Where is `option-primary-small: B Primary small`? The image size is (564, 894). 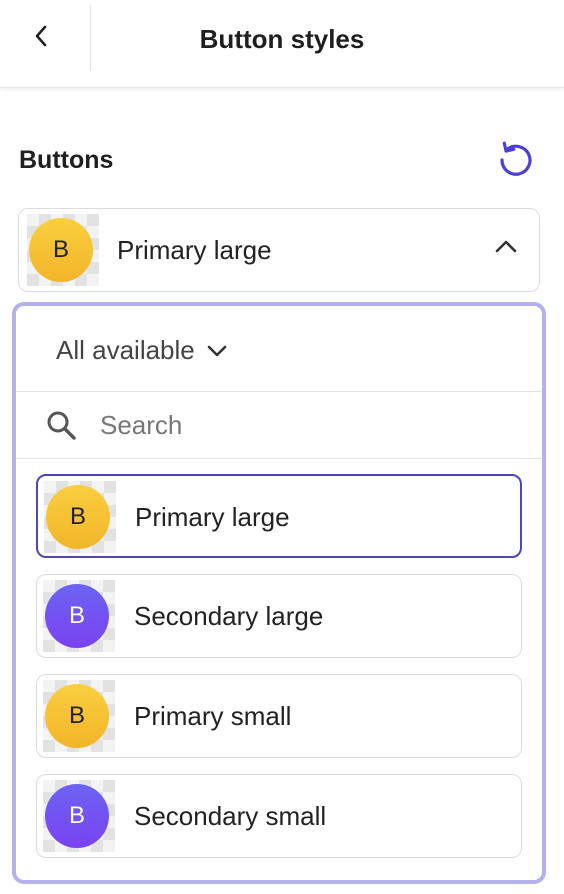 option-primary-small: B Primary small is located at coordinates (279, 716).